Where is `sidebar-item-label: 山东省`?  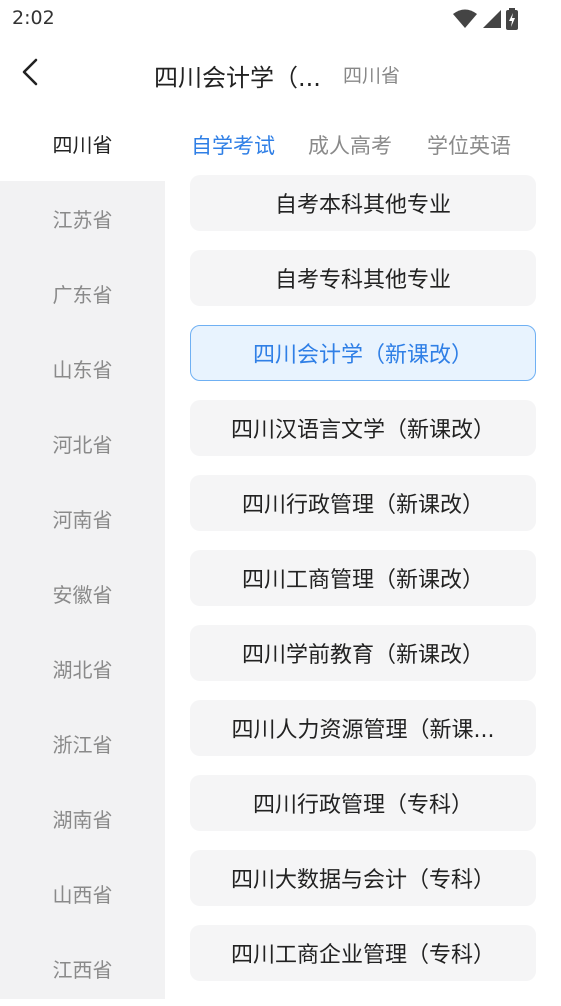
sidebar-item-label: 山东省 is located at coordinates (82, 370).